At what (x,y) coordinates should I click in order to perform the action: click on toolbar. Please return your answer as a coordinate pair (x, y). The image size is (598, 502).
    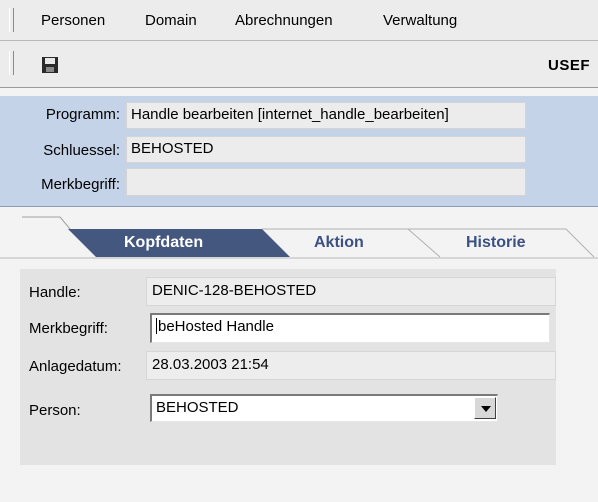
    Looking at the image, I should click on (299, 64).